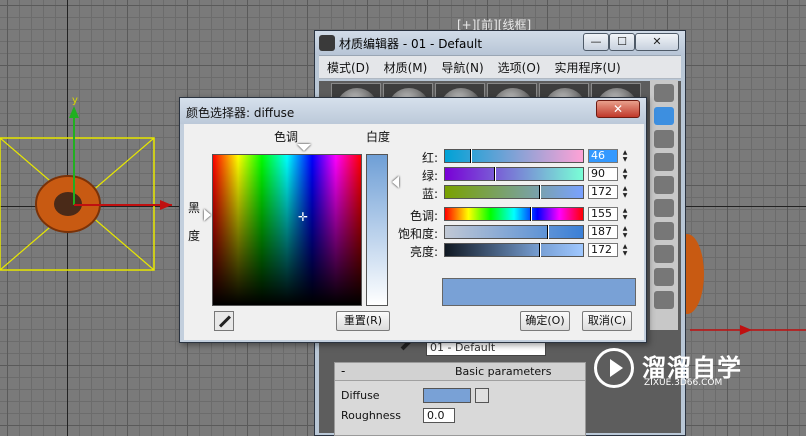 The width and height of the screenshot is (806, 436). I want to click on roughness-field: 0.0, so click(439, 415).